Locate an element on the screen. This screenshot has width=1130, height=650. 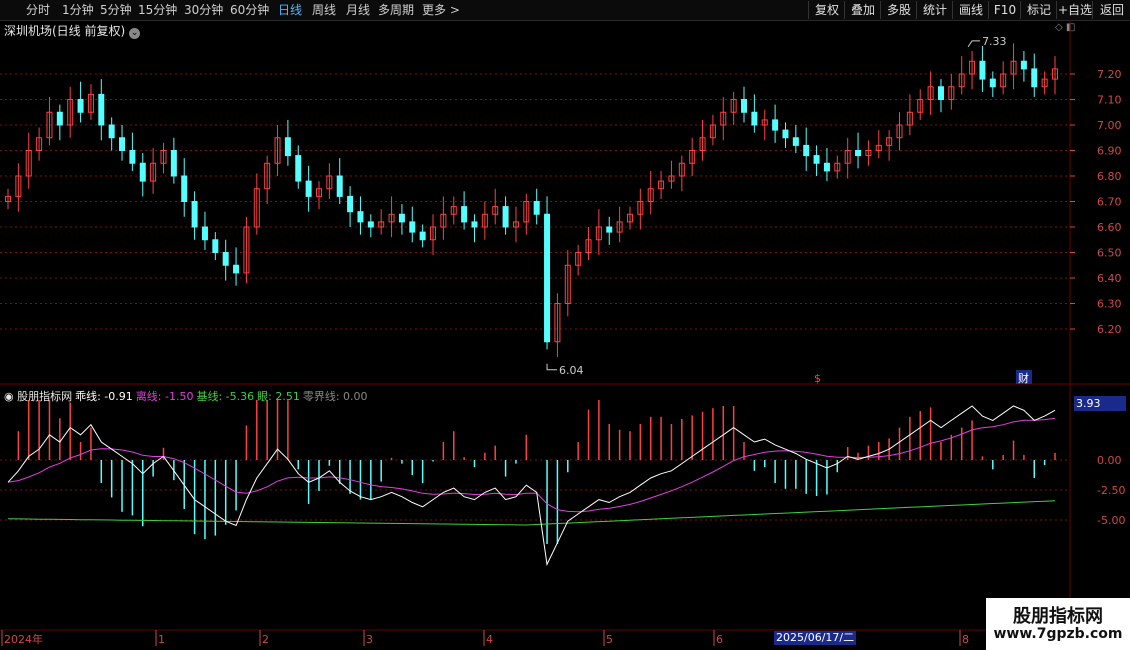
watermark-url: www.7gpzb.com is located at coordinates (1058, 634).